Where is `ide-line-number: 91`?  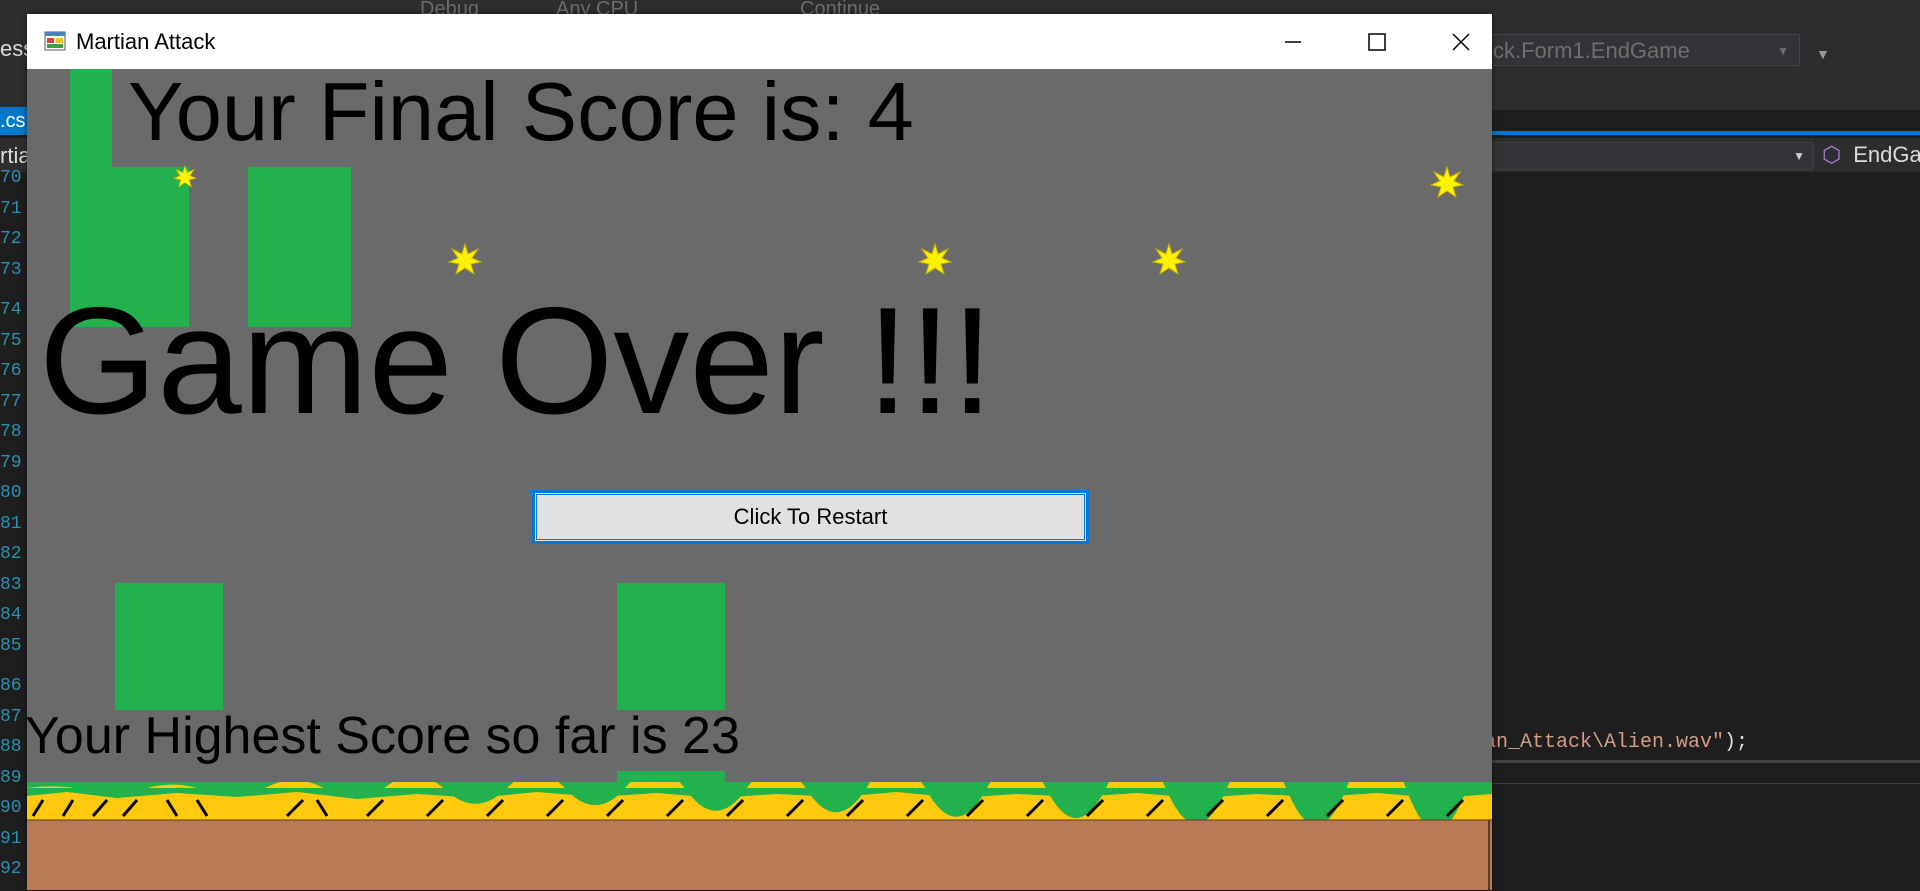
ide-line-number: 91 is located at coordinates (11, 838).